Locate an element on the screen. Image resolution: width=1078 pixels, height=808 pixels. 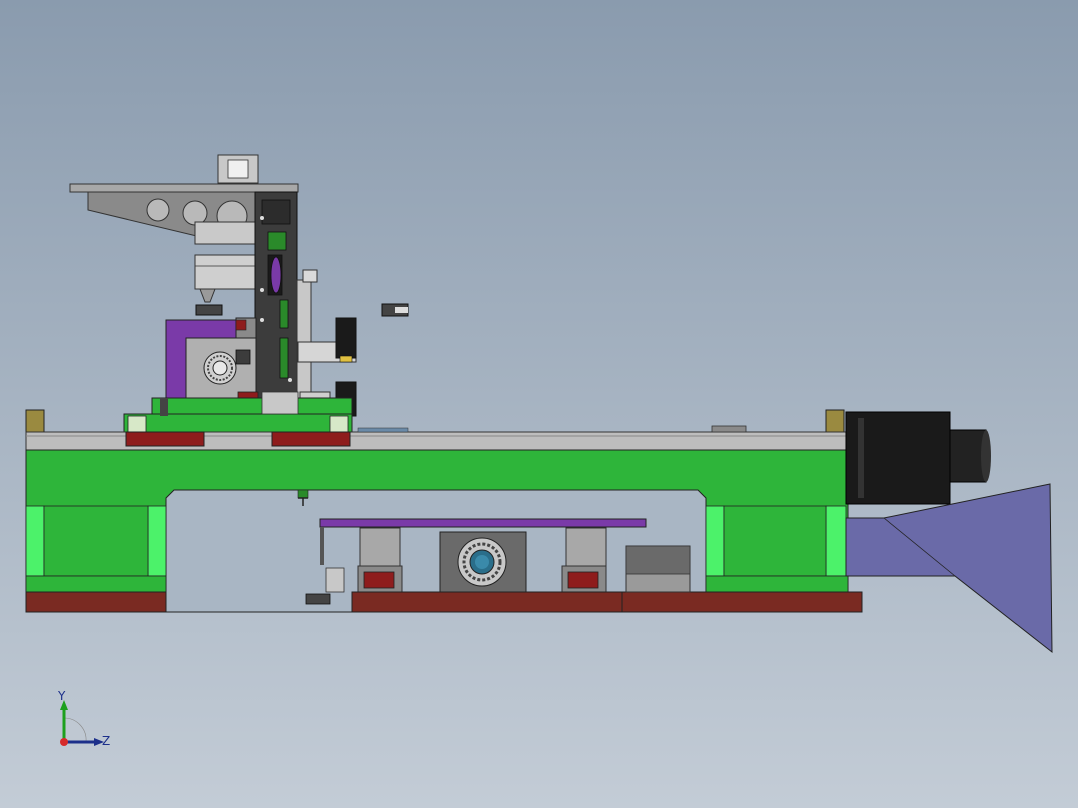
triad-y-label: Y is located at coordinates (61, 696).